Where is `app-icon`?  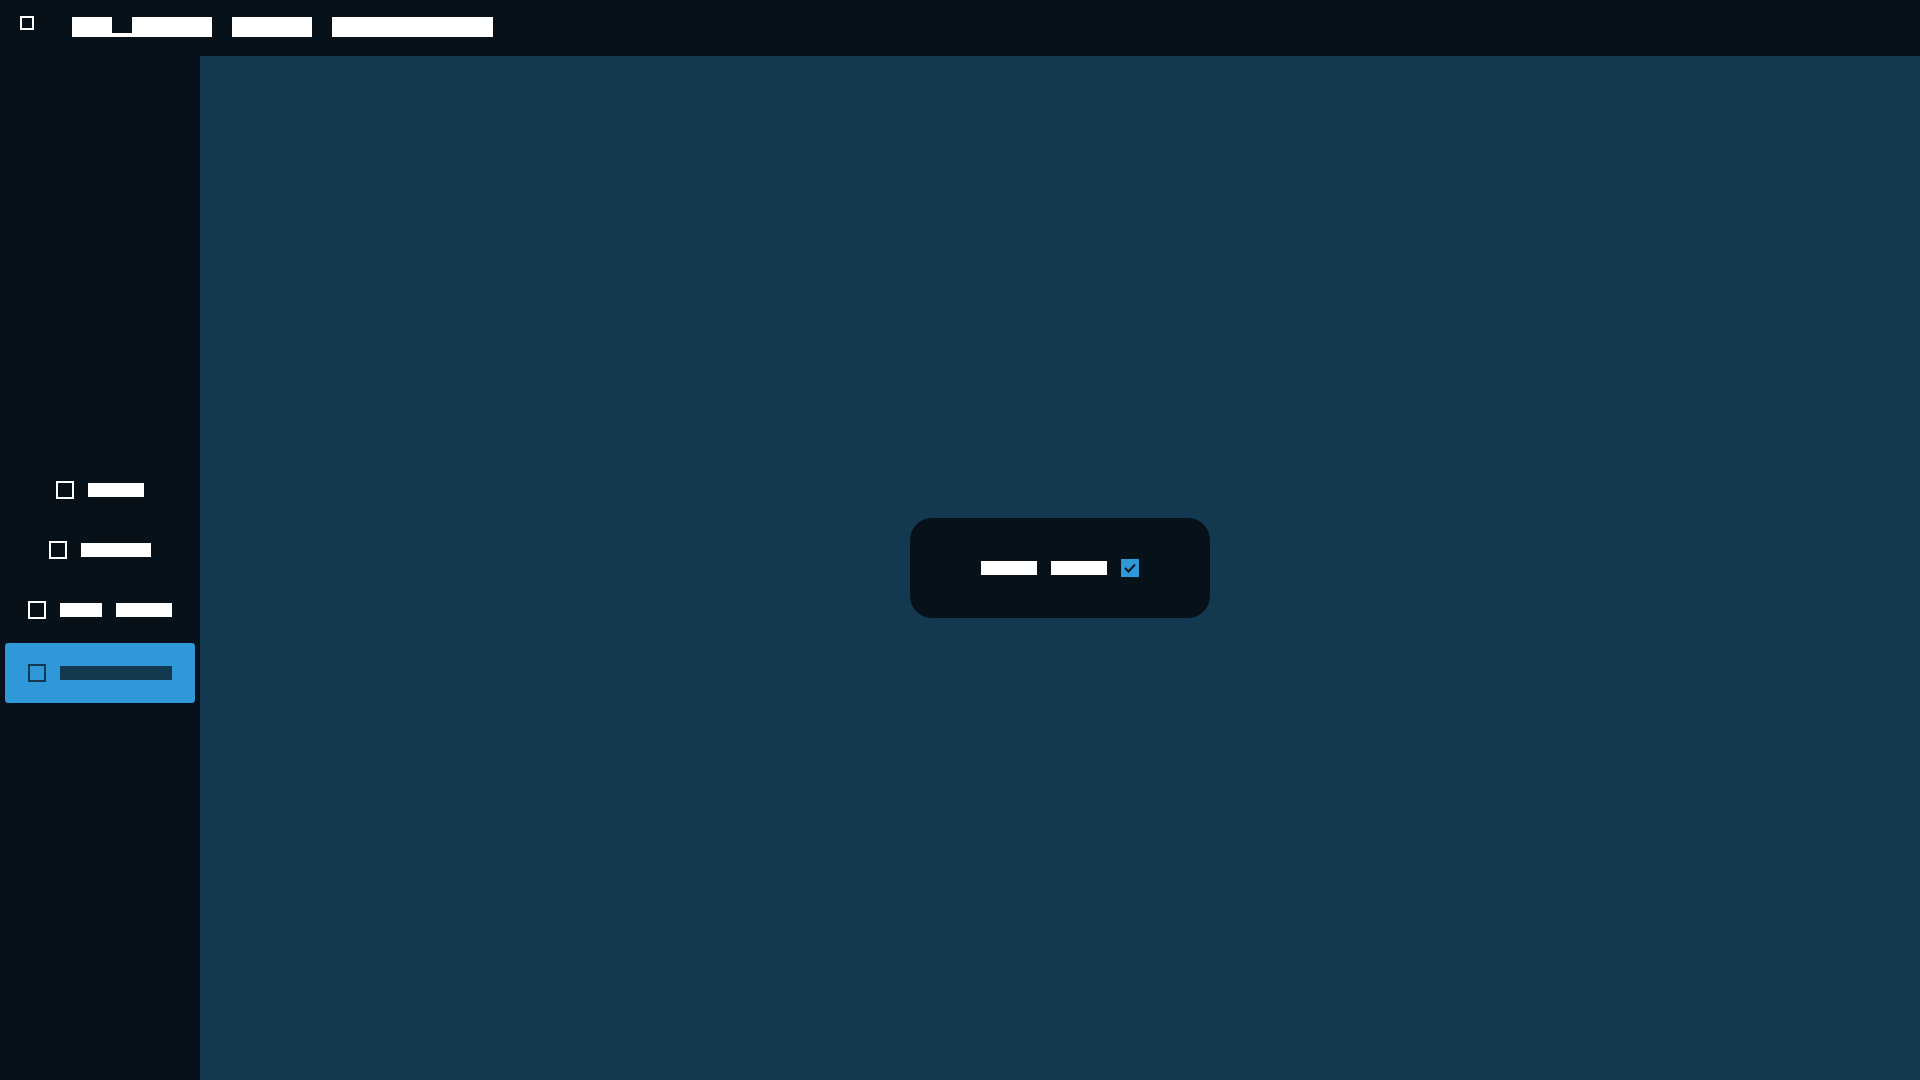 app-icon is located at coordinates (27, 23).